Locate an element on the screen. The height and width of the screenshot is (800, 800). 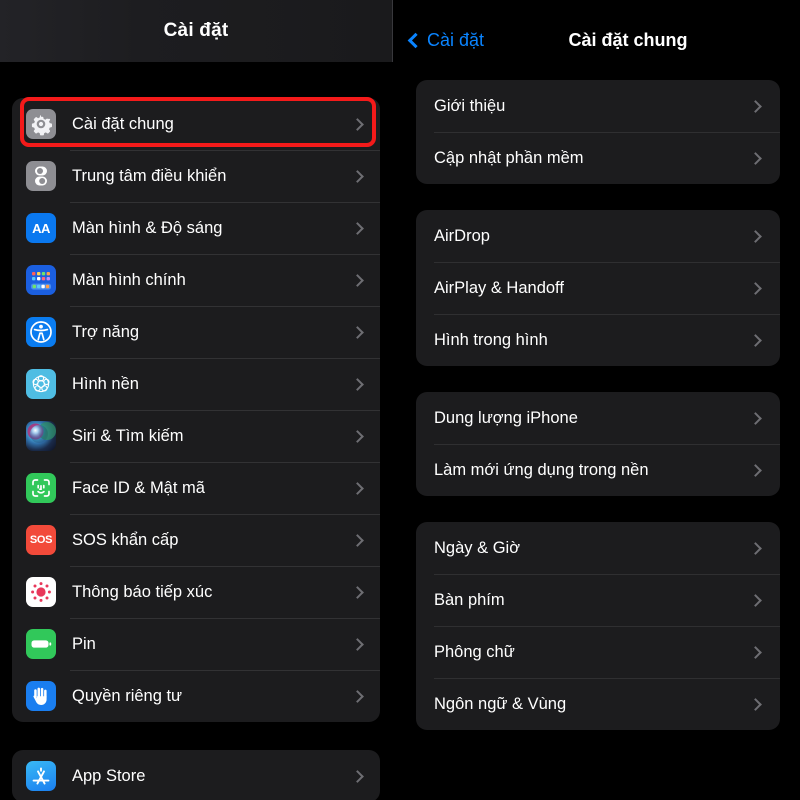
left-nav-bar: Cài đặt is located at coordinates (196, 31).